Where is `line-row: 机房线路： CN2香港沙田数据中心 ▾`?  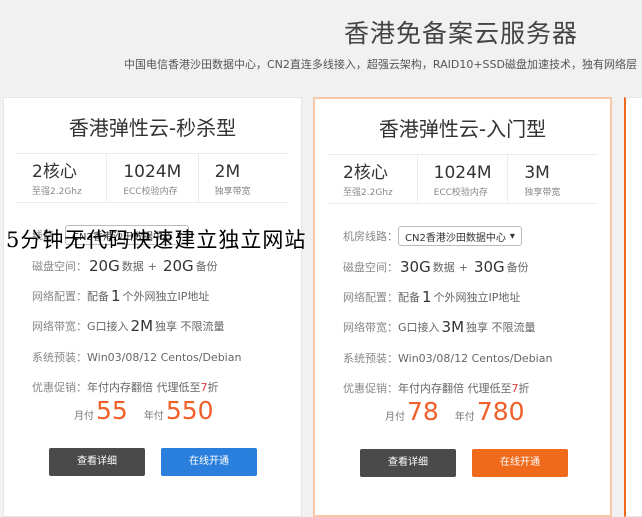 line-row: 机房线路： CN2香港沙田数据中心 ▾ is located at coordinates (432, 236).